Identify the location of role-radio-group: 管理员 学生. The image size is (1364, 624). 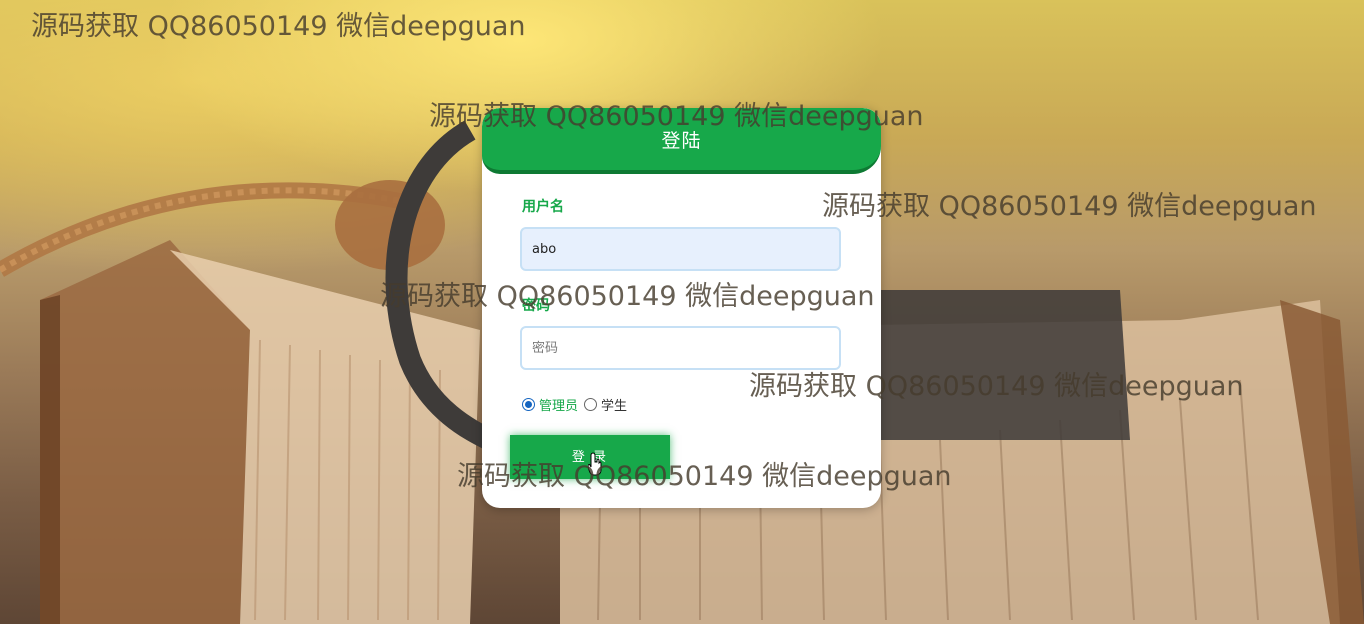
(577, 404).